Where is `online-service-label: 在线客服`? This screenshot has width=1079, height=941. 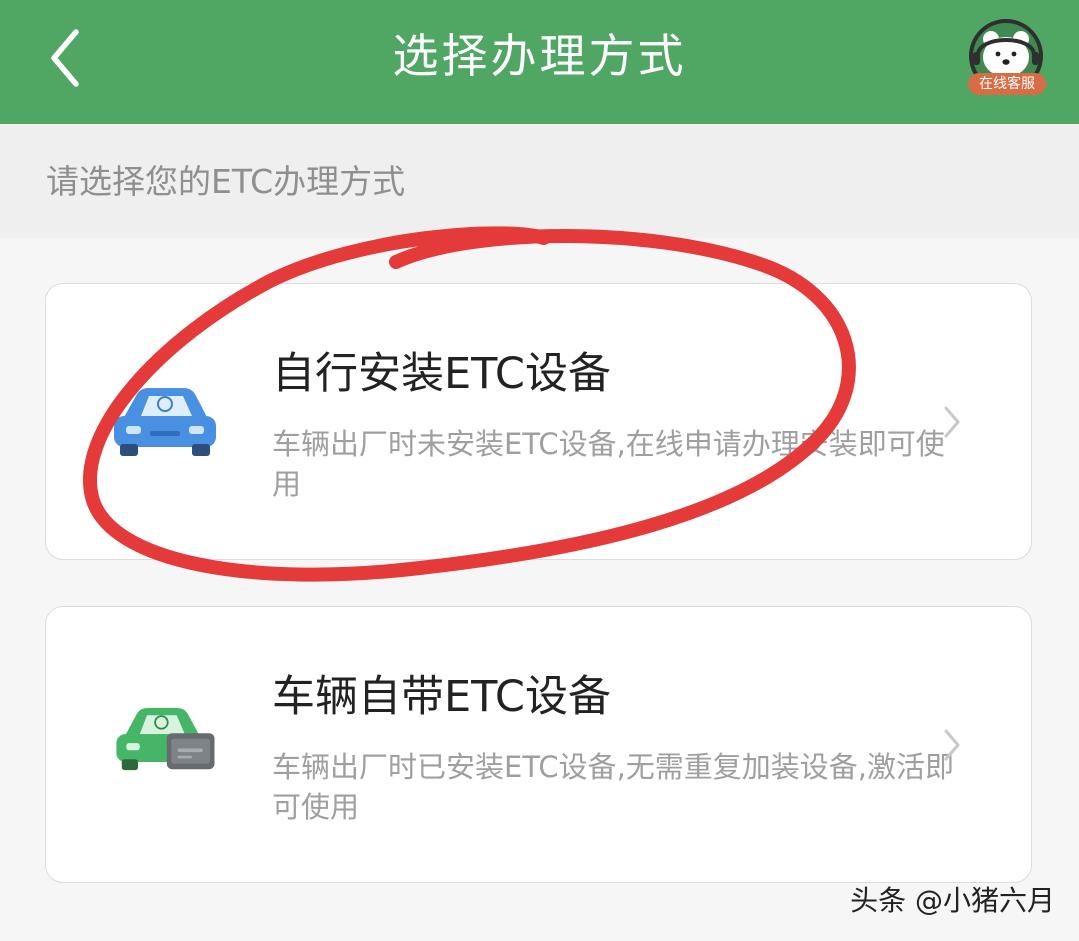 online-service-label: 在线客服 is located at coordinates (1007, 84).